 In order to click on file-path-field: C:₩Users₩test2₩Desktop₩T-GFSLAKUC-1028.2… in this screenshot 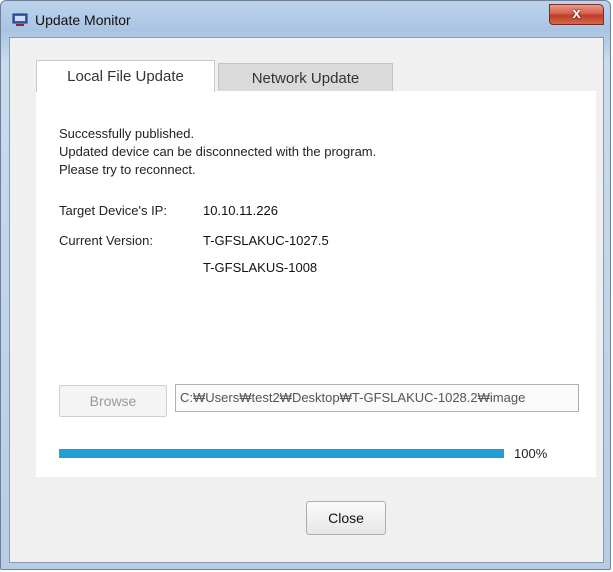, I will do `click(377, 398)`.